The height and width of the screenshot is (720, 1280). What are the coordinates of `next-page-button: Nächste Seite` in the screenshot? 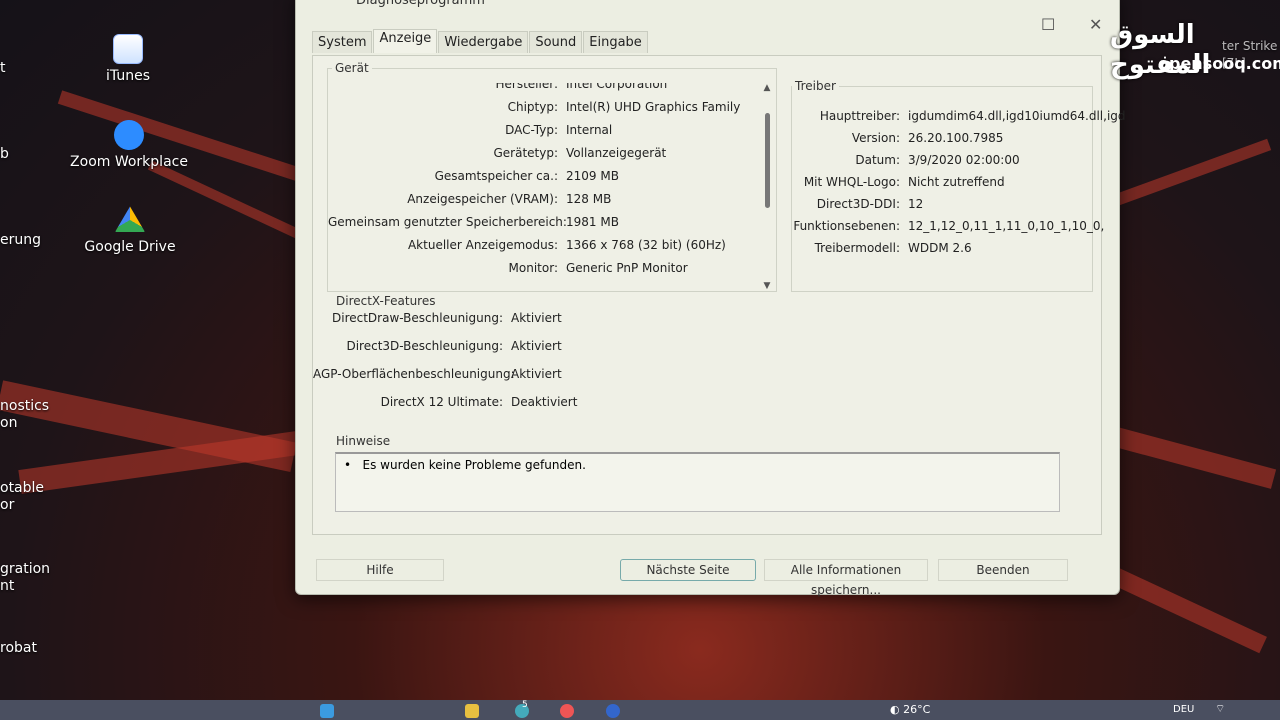 It's located at (688, 570).